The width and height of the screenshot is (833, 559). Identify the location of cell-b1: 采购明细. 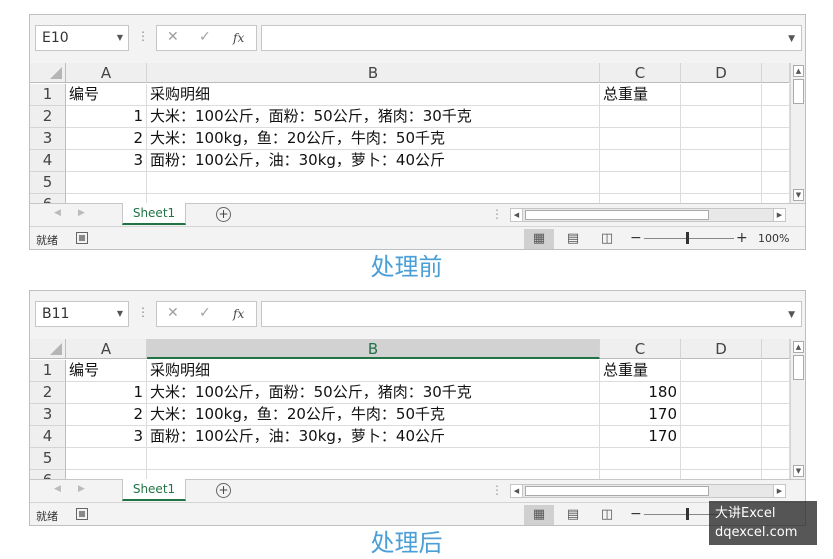
(373, 95).